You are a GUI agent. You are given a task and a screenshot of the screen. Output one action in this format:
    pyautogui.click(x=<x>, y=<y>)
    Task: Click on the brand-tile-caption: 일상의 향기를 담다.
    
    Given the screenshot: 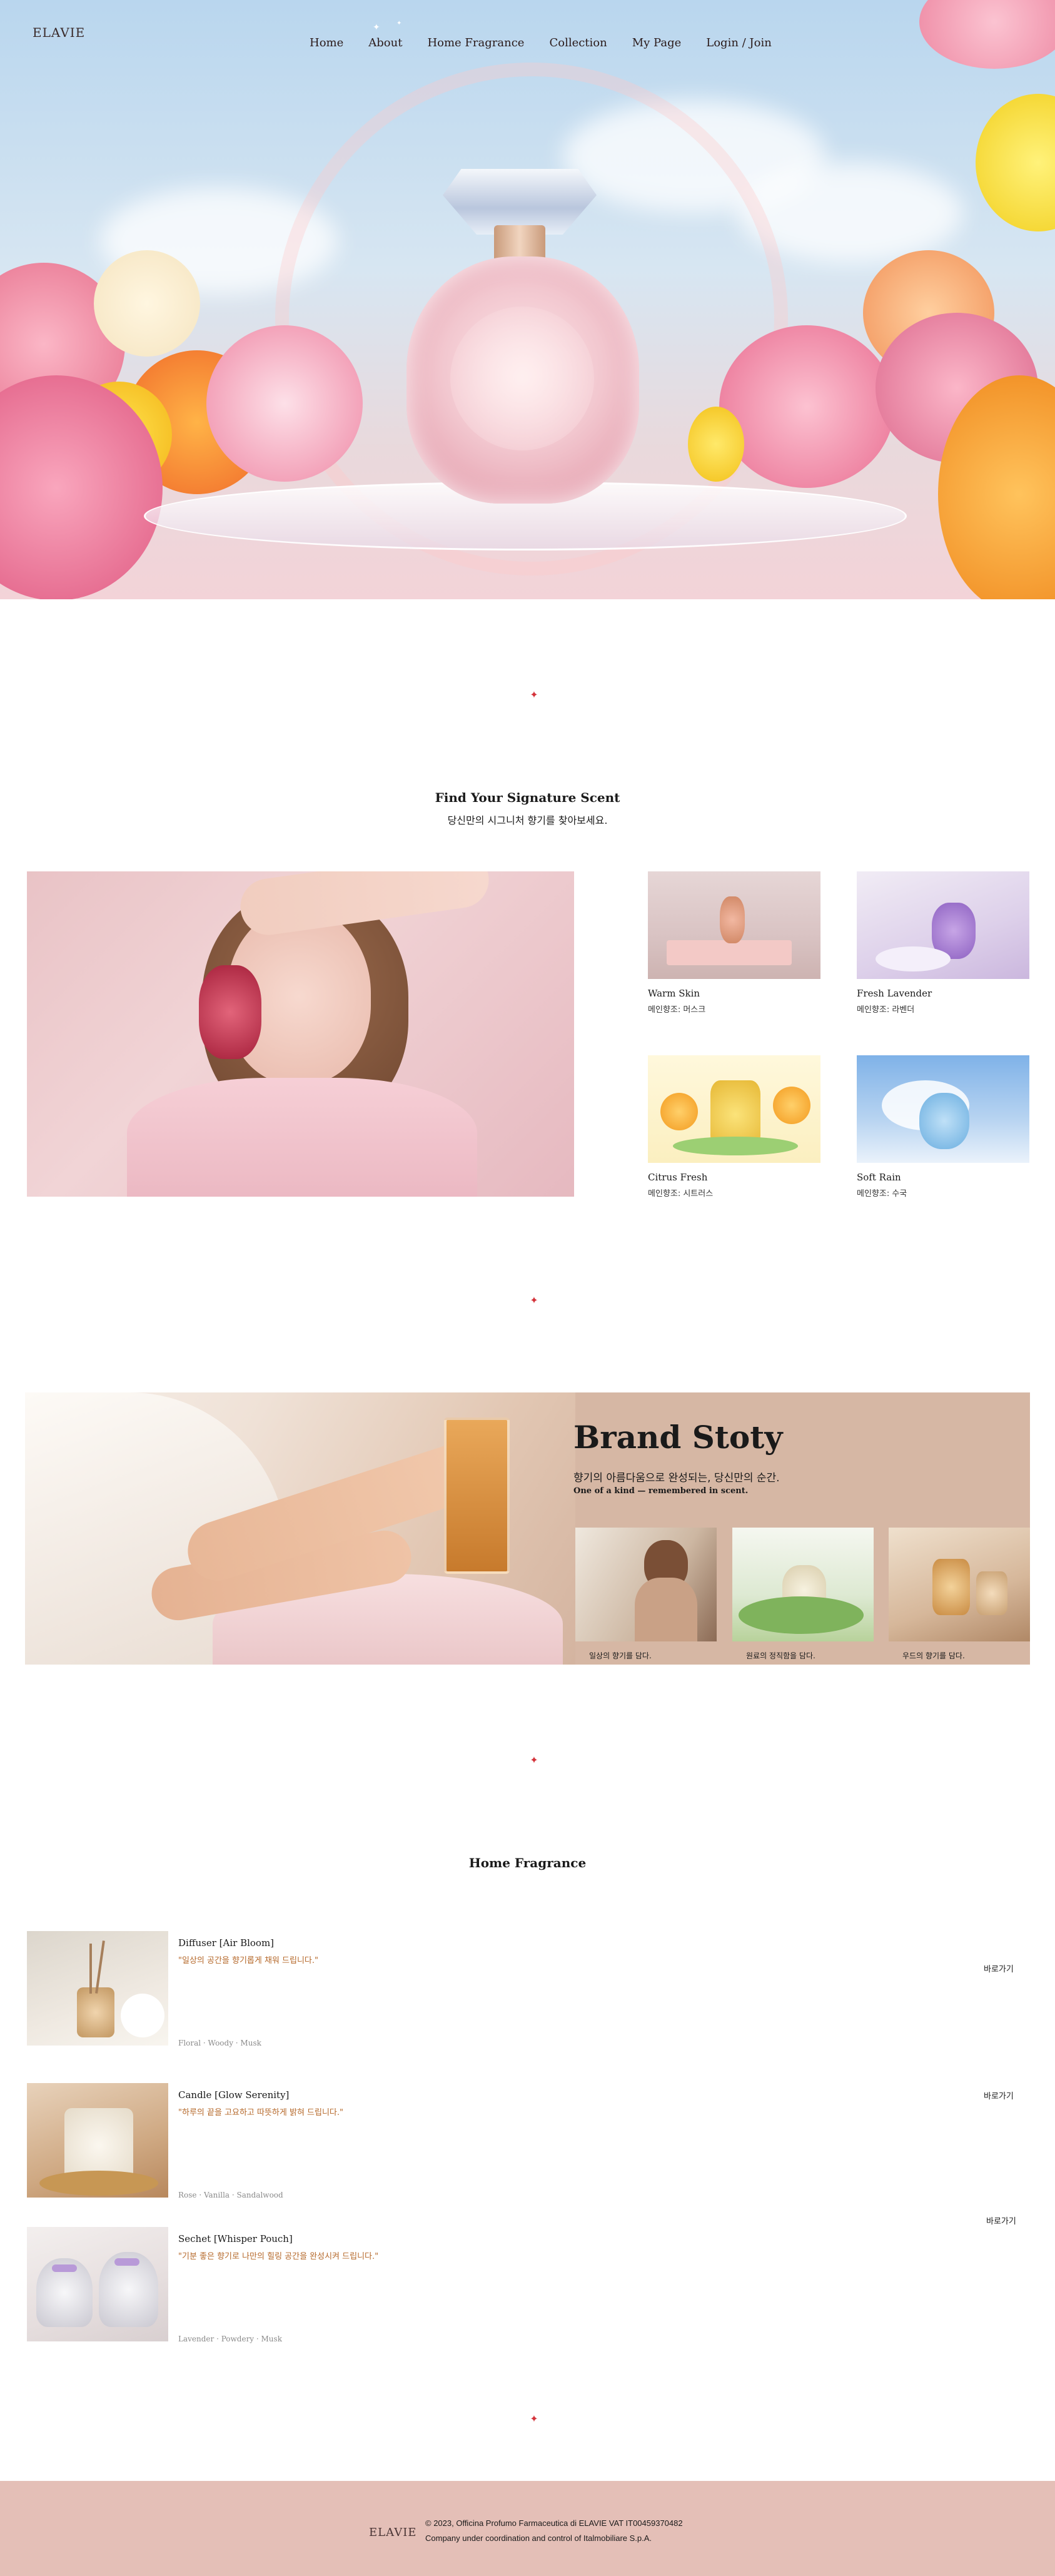 What is the action you would take?
    pyautogui.click(x=620, y=1655)
    